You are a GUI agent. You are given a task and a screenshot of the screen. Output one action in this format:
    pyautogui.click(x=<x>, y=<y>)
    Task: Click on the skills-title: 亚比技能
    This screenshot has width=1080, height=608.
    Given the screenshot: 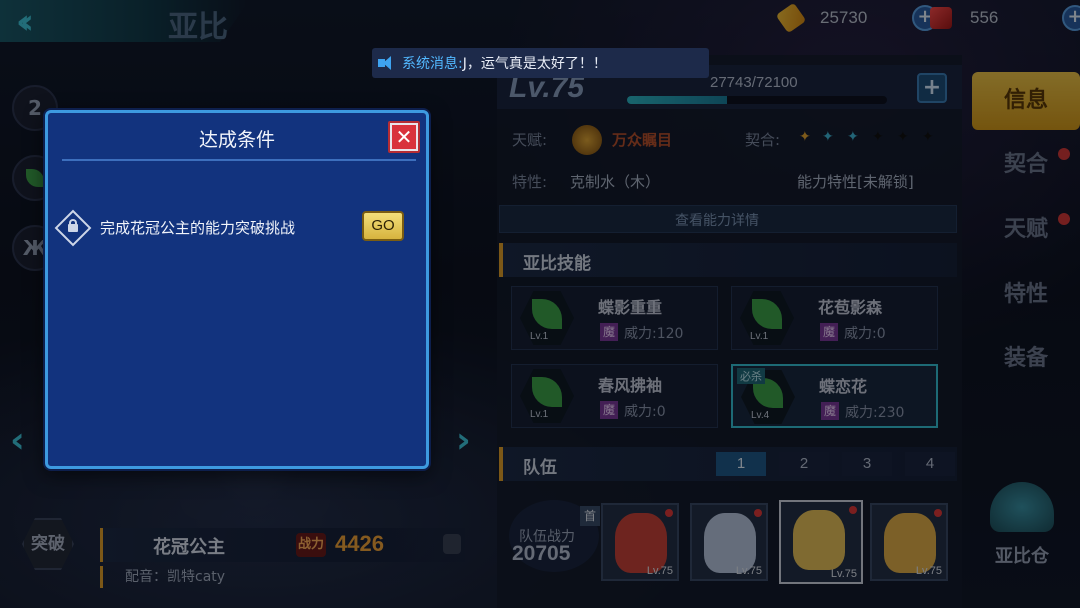 What is the action you would take?
    pyautogui.click(x=557, y=264)
    